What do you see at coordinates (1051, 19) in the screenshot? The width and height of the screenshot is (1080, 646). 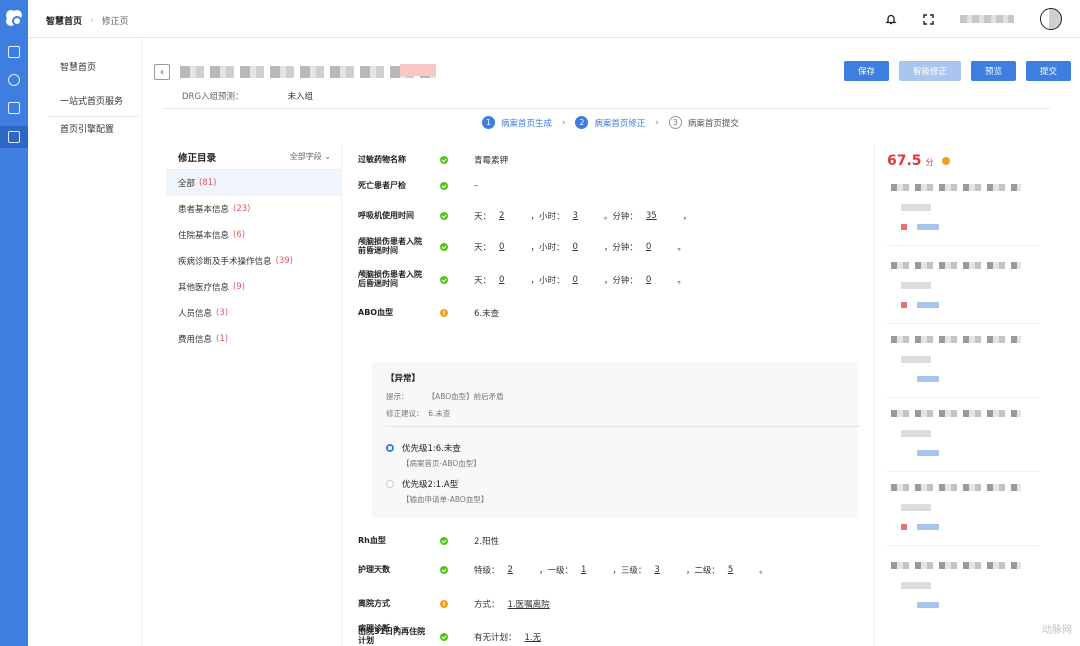 I see `avatar` at bounding box center [1051, 19].